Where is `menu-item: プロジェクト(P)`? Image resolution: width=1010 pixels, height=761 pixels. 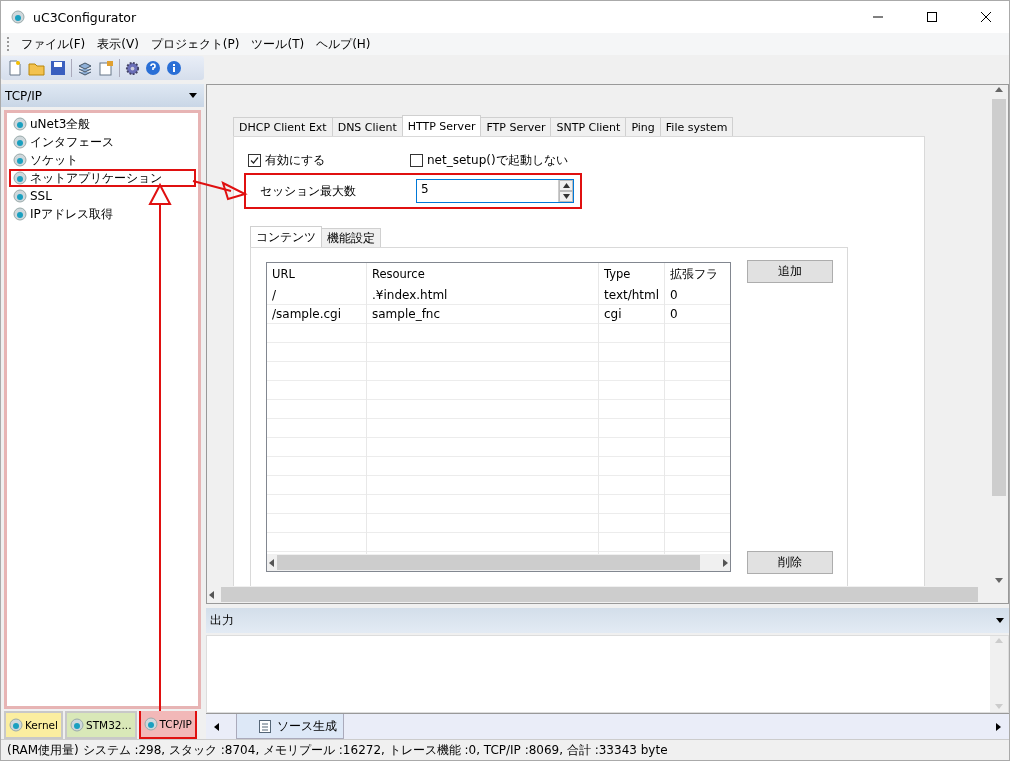 menu-item: プロジェクト(P) is located at coordinates (195, 44).